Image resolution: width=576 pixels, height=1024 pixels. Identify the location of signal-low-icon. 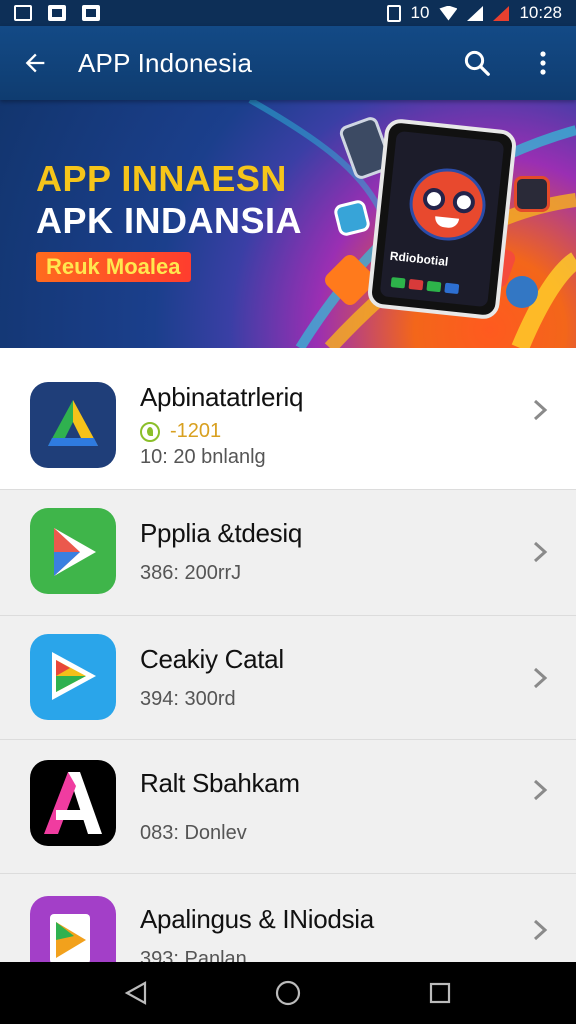
(501, 13).